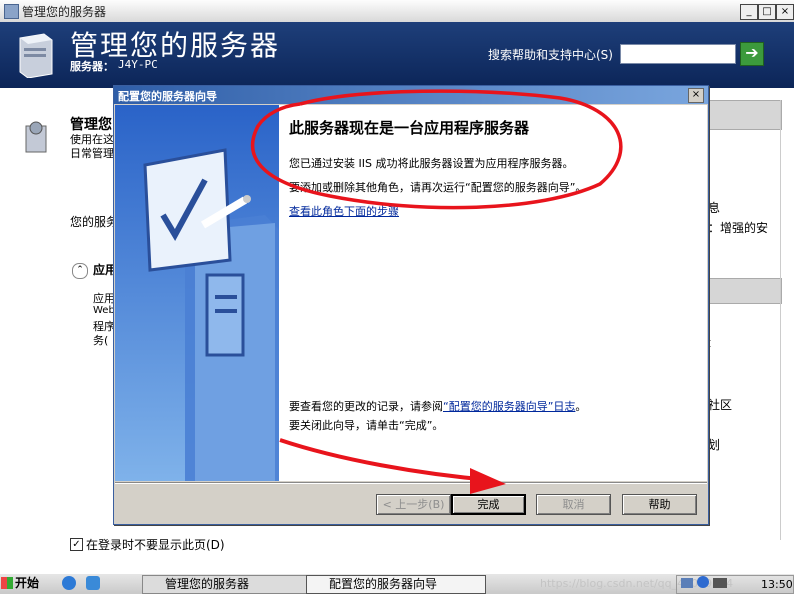  What do you see at coordinates (104, 310) in the screenshot?
I see `role-line: Web` at bounding box center [104, 310].